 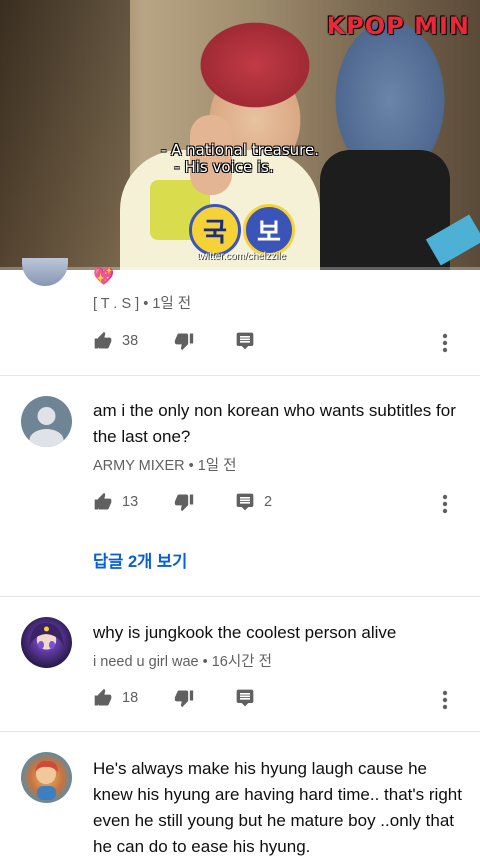 What do you see at coordinates (283, 700) in the screenshot?
I see `comment-actions: 18` at bounding box center [283, 700].